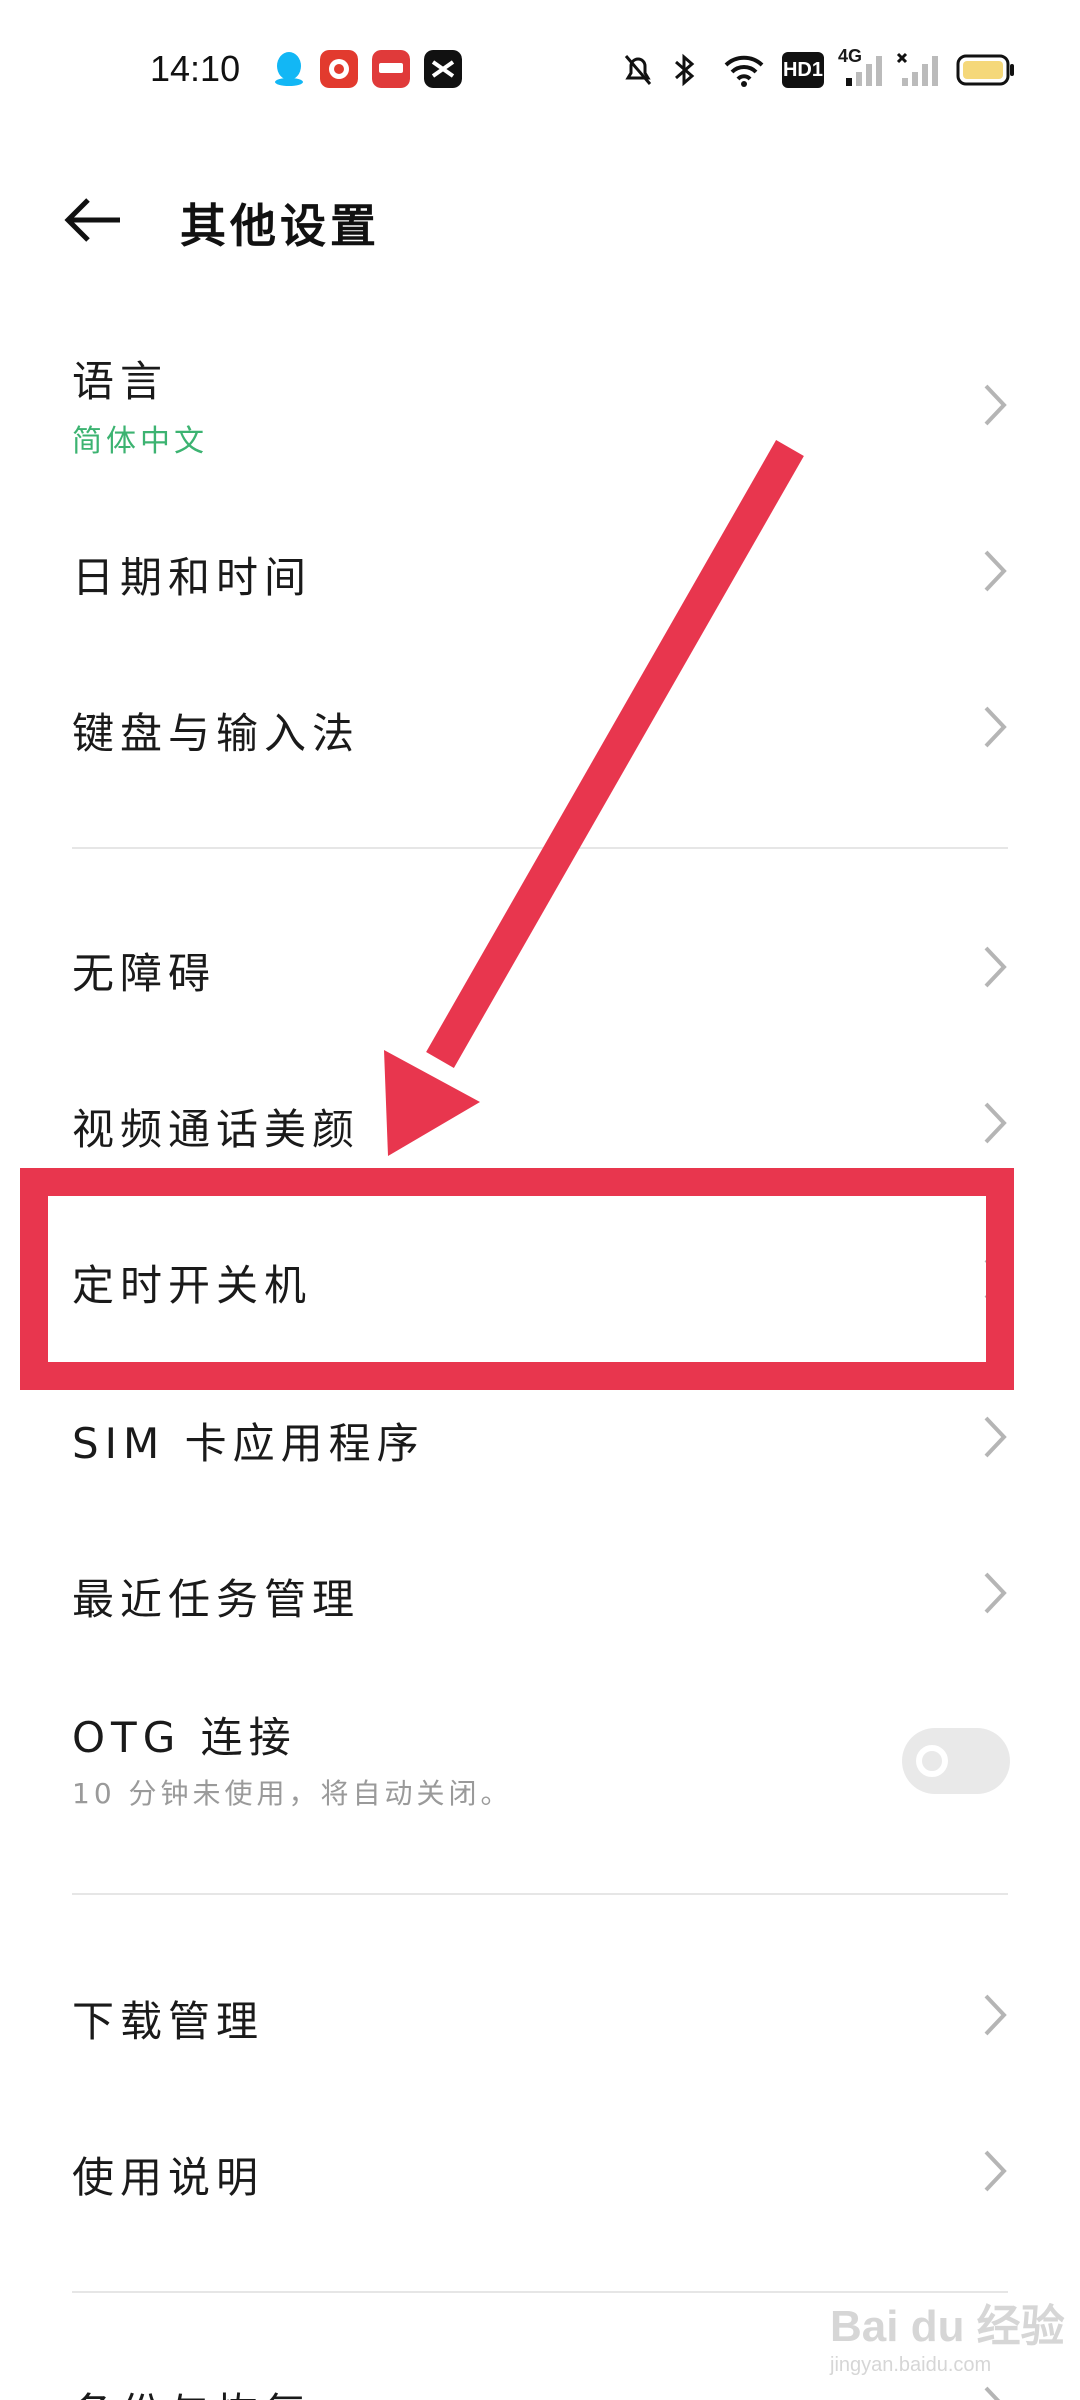 This screenshot has height=2400, width=1080. What do you see at coordinates (216, 733) in the screenshot?
I see `setting-keyboard-label: 键盘与输入法` at bounding box center [216, 733].